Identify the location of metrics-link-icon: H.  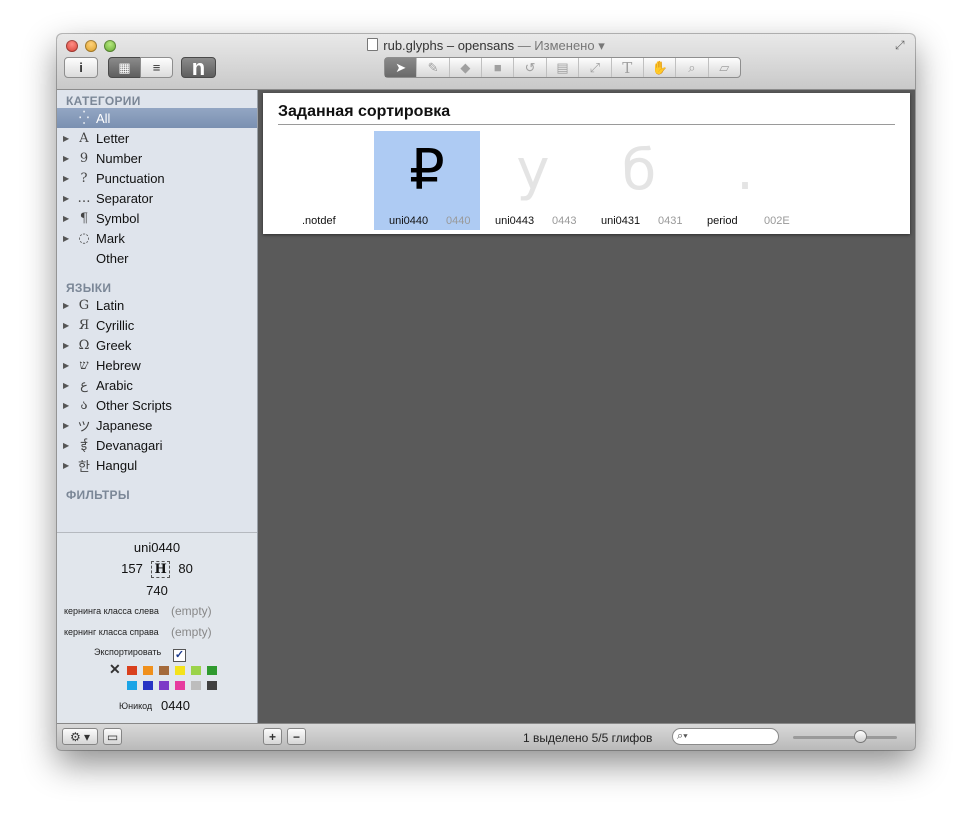
(160, 569).